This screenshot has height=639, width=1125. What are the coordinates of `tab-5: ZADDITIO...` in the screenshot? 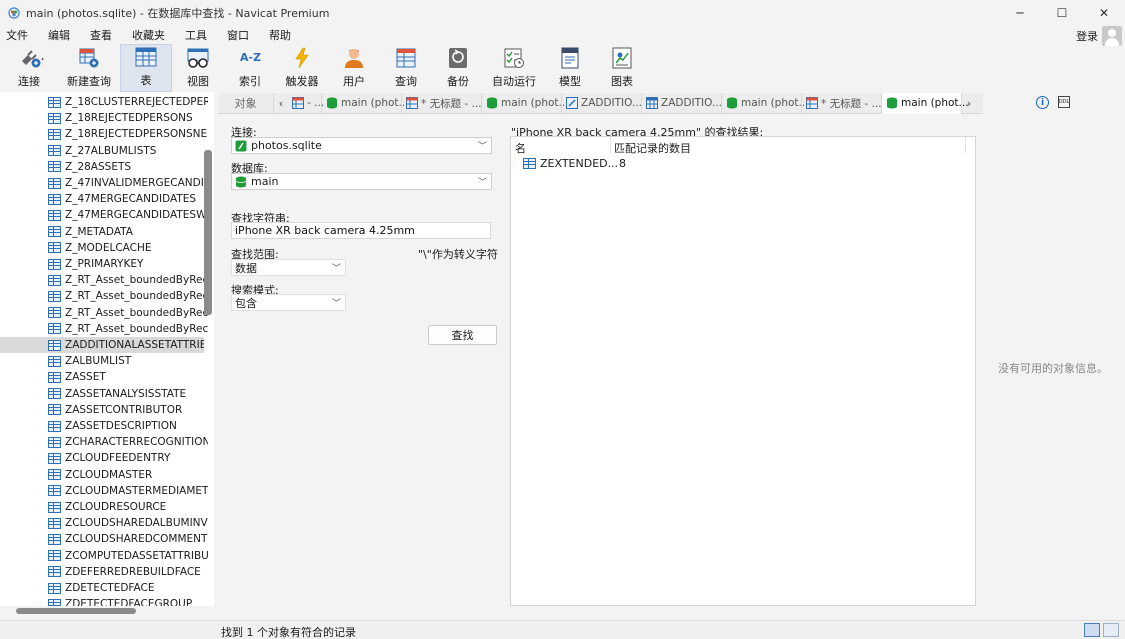 It's located at (602, 103).